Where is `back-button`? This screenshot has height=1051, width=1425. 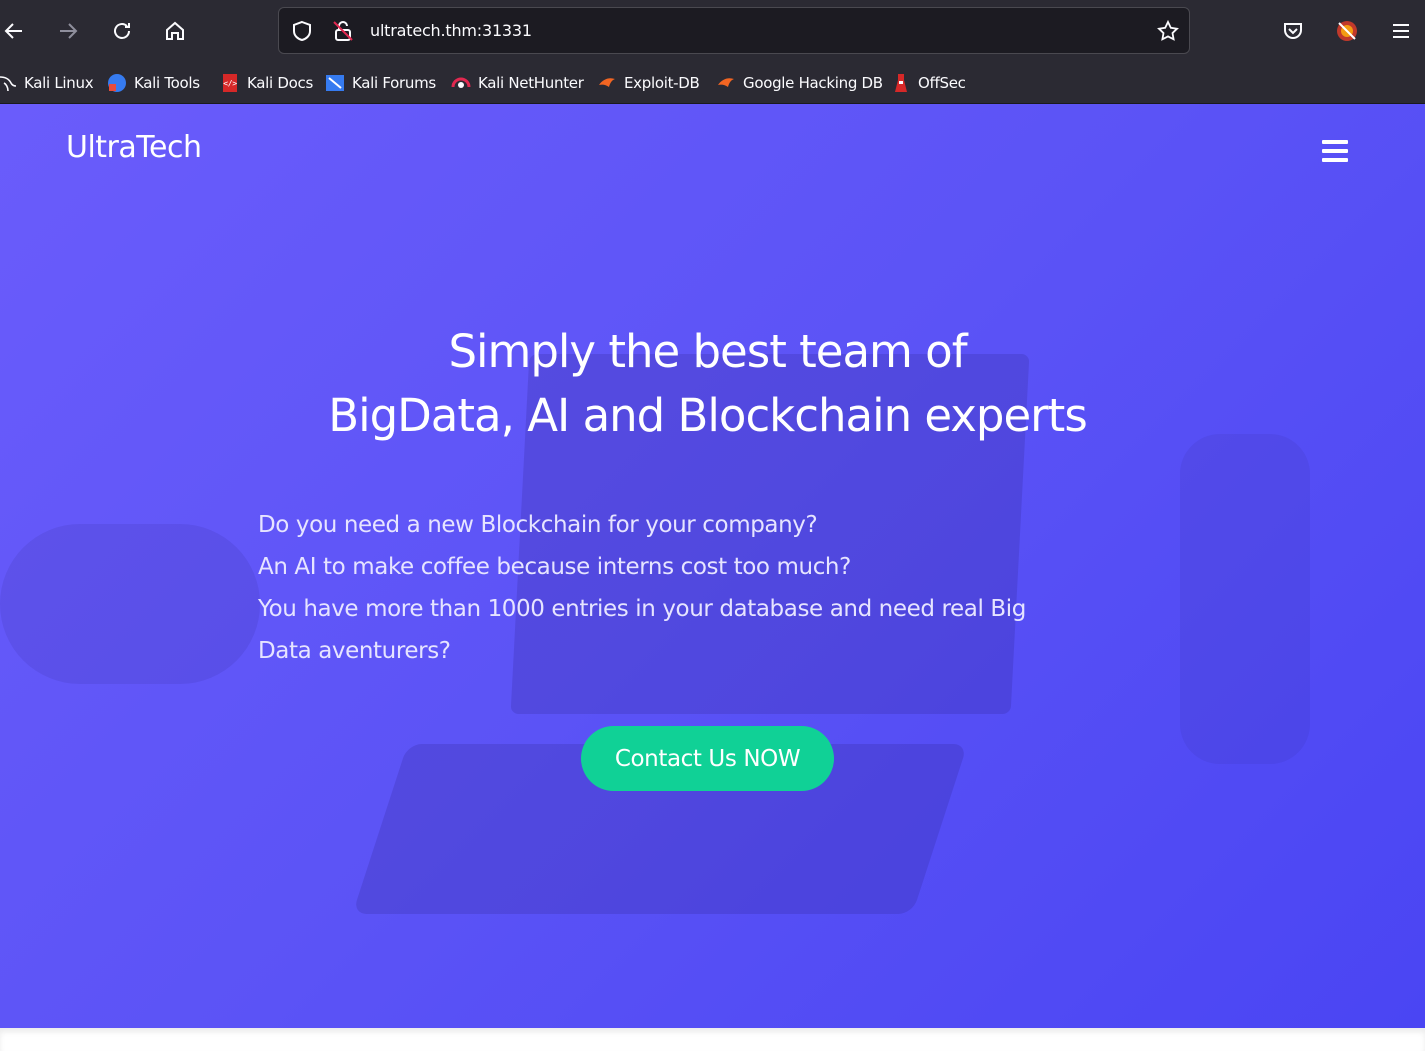 back-button is located at coordinates (16, 31).